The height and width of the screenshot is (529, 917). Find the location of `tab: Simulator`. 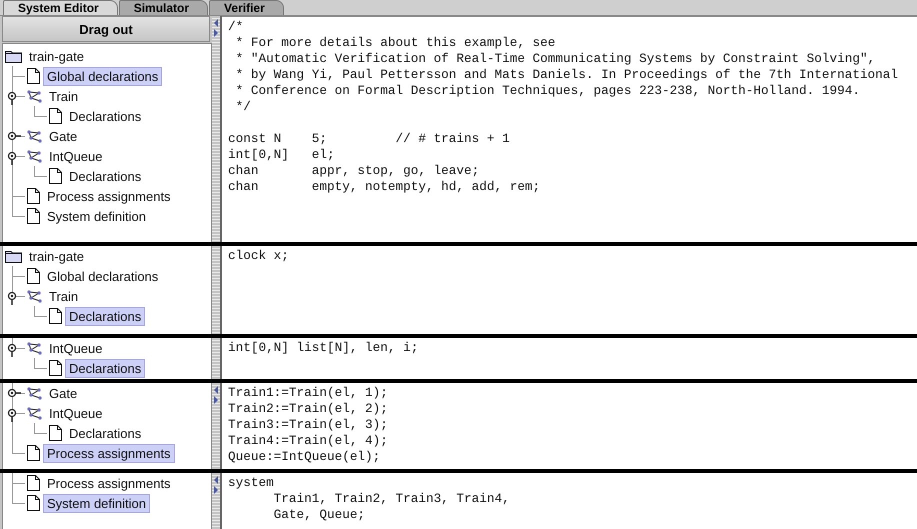

tab: Simulator is located at coordinates (163, 7).